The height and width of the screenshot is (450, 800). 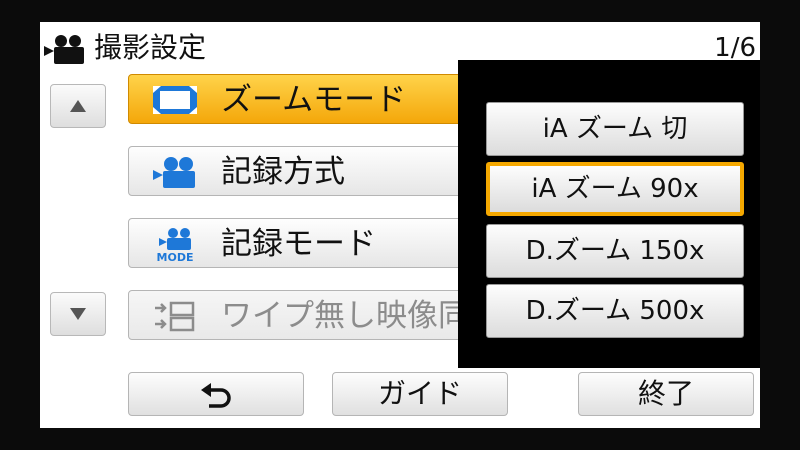 What do you see at coordinates (175, 245) in the screenshot?
I see `movie-camera-mode-icon: MODE` at bounding box center [175, 245].